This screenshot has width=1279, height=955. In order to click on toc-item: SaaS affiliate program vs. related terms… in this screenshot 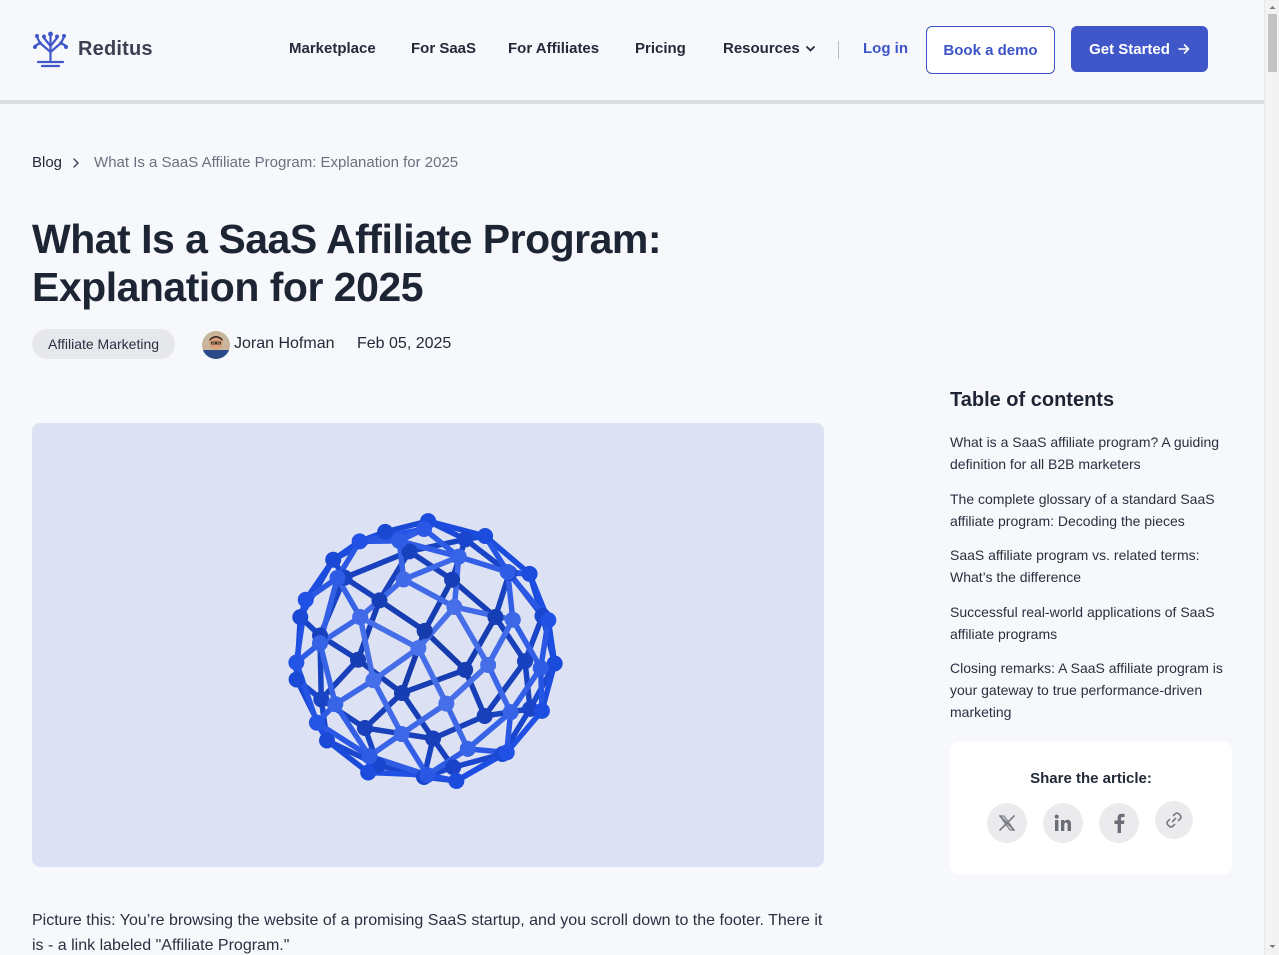, I will do `click(1092, 566)`.